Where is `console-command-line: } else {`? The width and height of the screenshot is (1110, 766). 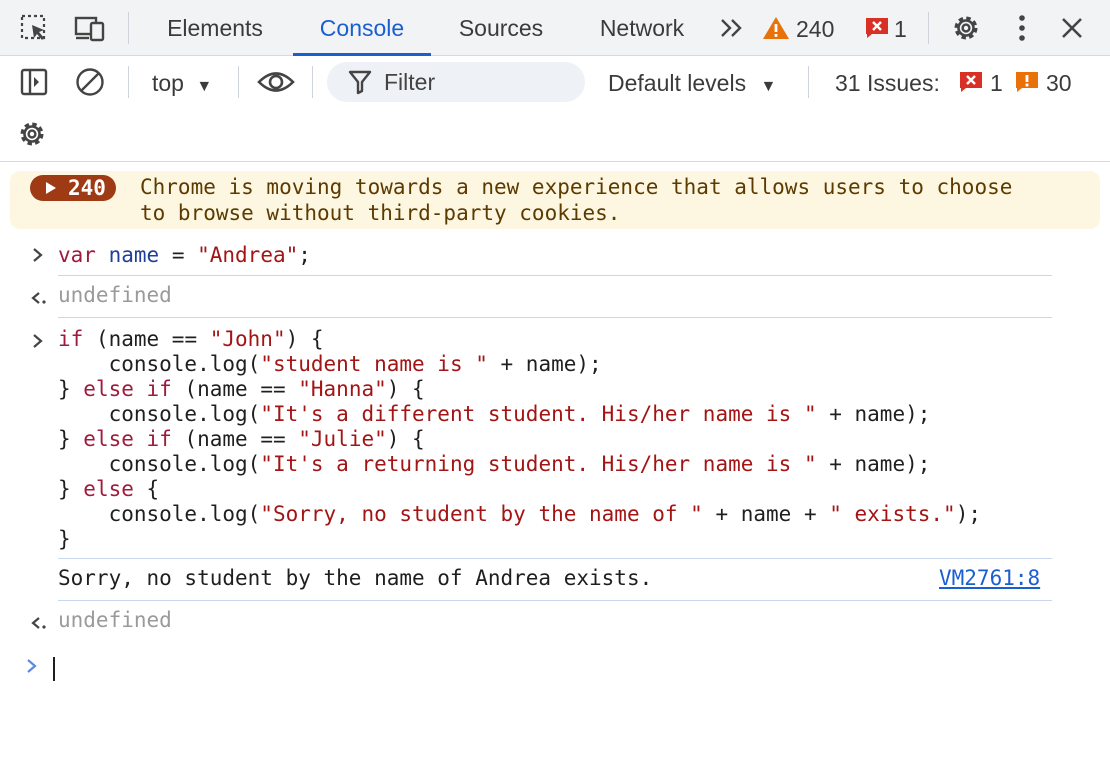
console-command-line: } else { is located at coordinates (108, 489).